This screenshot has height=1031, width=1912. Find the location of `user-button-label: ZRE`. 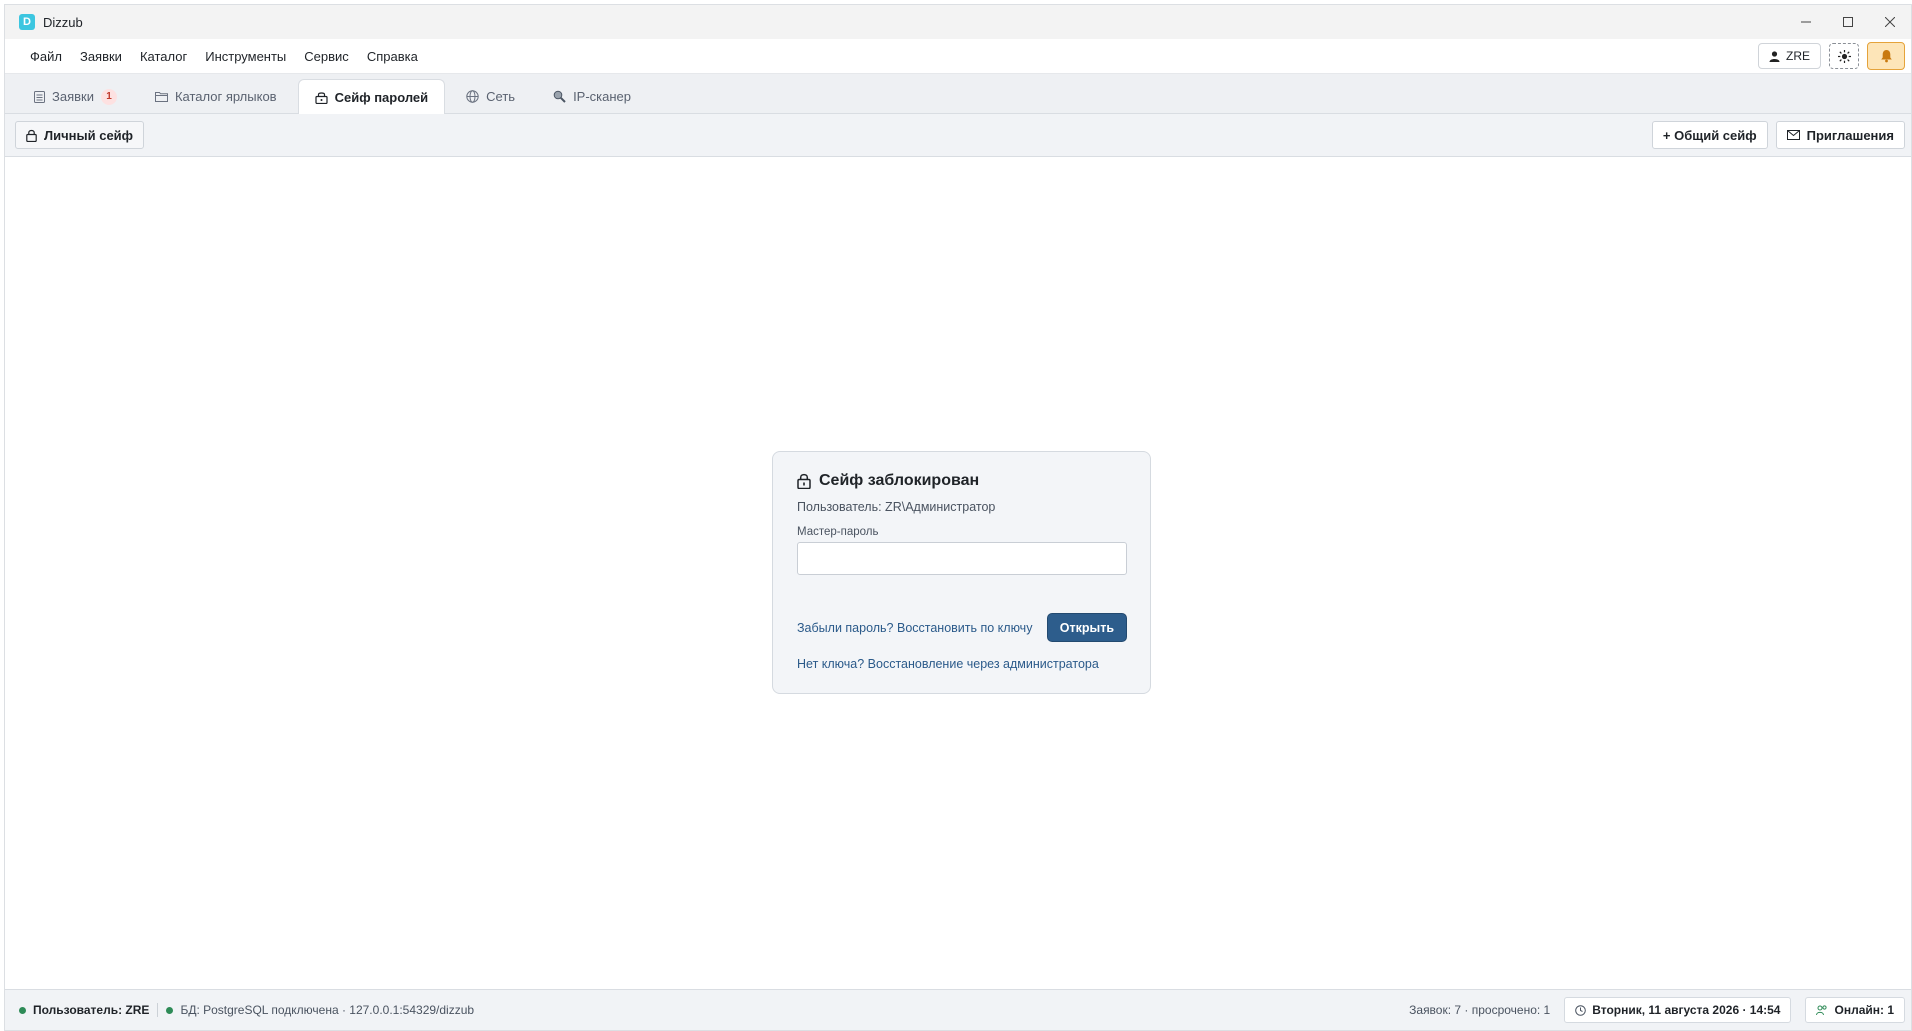

user-button-label: ZRE is located at coordinates (1798, 56).